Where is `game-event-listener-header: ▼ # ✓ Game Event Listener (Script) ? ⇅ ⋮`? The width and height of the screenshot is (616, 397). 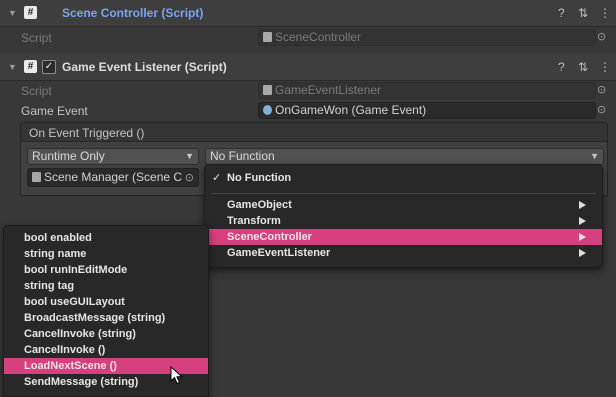 game-event-listener-header: ▼ # ✓ Game Event Listener (Script) ? ⇅ ⋮ is located at coordinates (308, 67).